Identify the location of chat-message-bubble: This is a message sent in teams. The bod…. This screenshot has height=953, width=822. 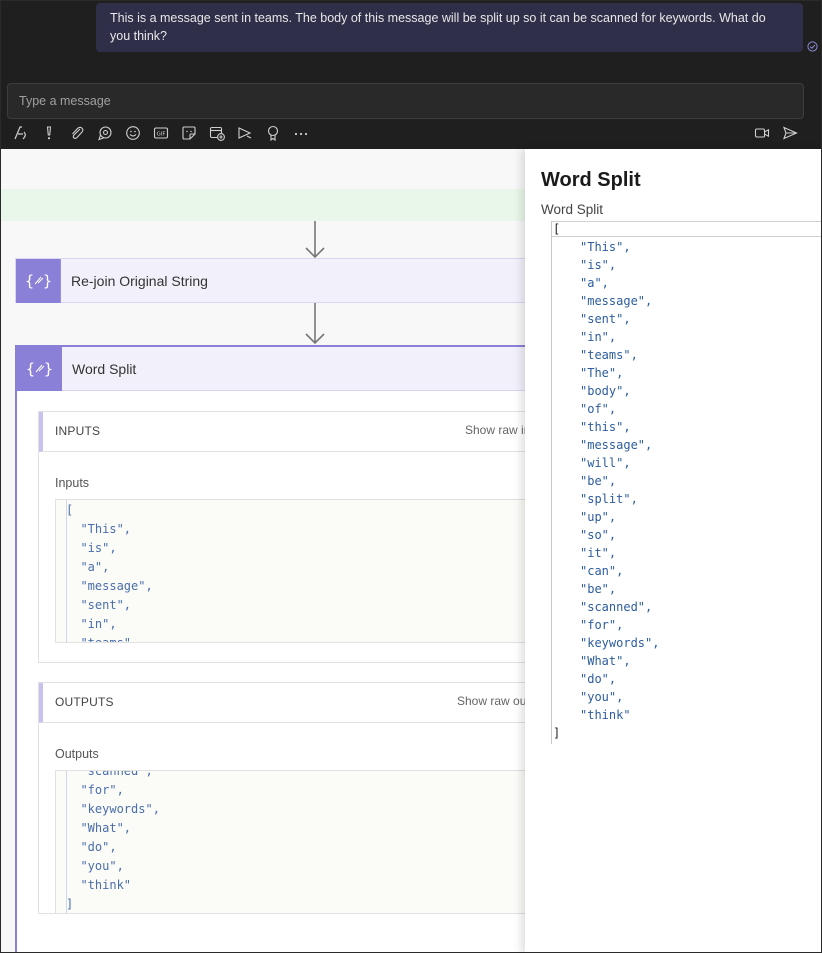
(449, 27).